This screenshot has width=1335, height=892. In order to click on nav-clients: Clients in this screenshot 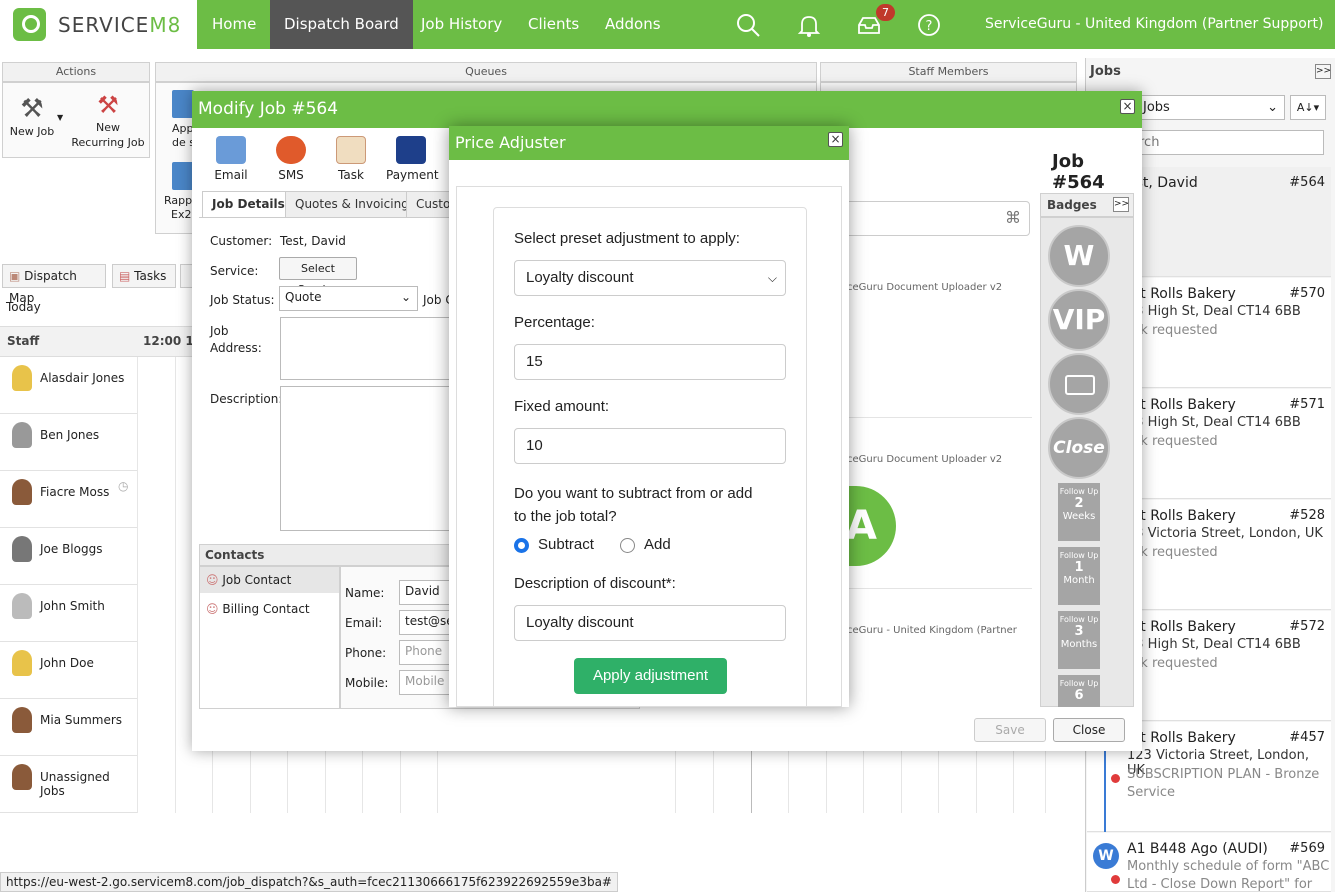, I will do `click(553, 24)`.